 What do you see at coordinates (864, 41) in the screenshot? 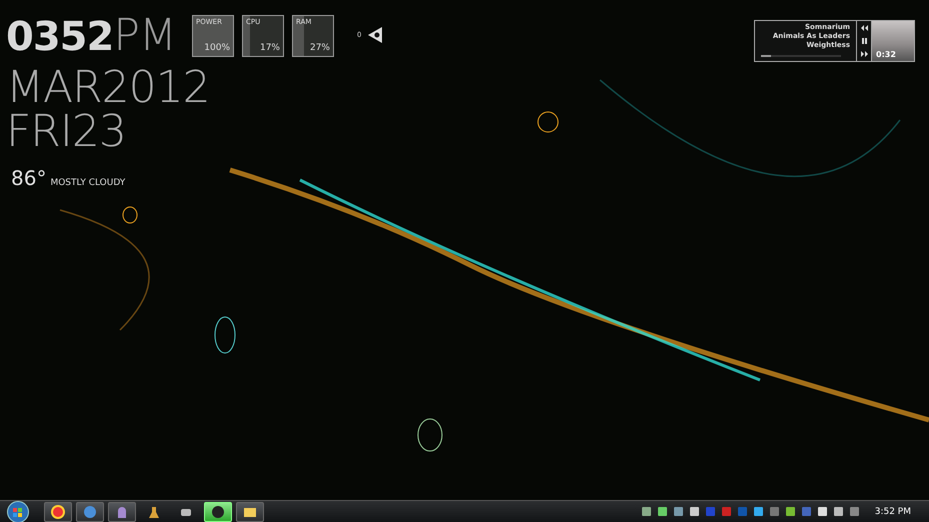
I see `pause-icon` at bounding box center [864, 41].